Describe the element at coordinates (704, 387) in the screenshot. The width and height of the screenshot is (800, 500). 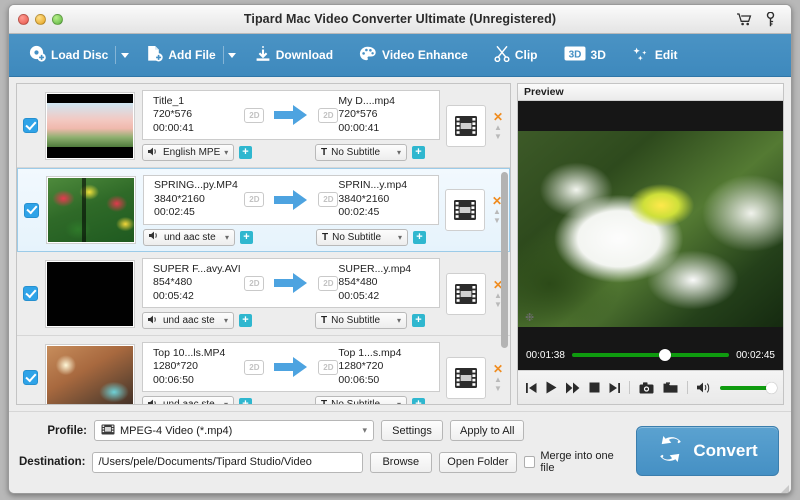
I see `volume-icon` at that location.